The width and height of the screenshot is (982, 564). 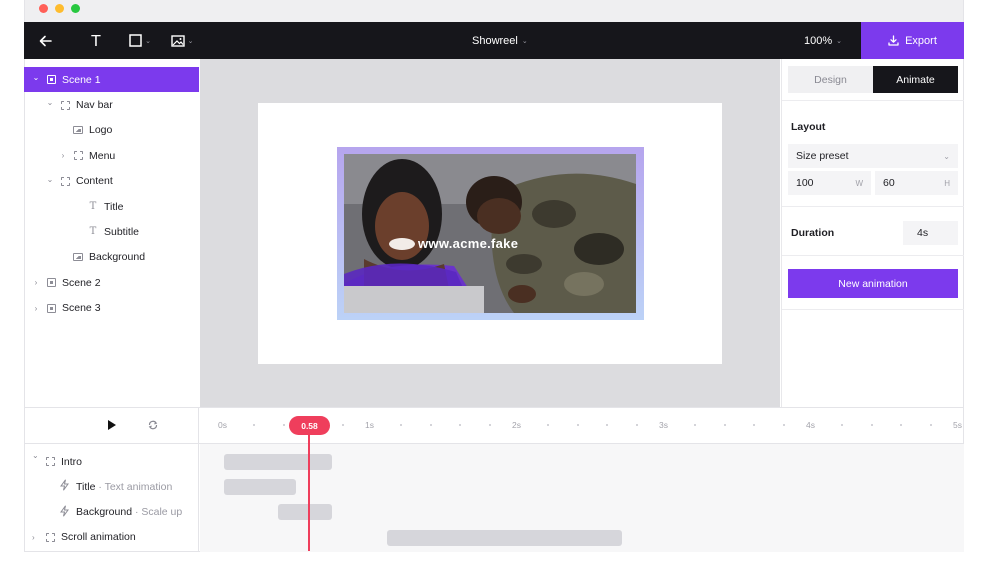 I want to click on text-icon-glyph: T, so click(x=93, y=232).